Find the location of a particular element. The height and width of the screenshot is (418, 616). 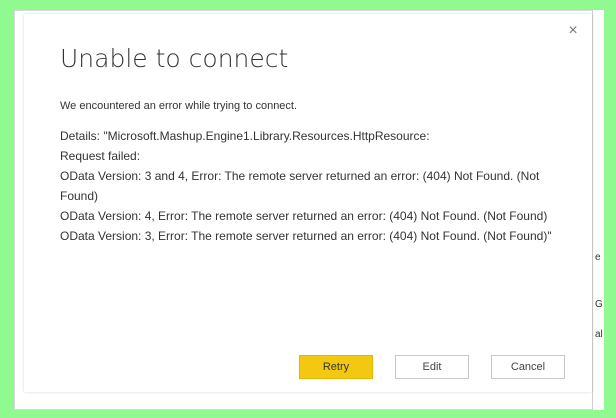

right-strip-text-1: e is located at coordinates (598, 257).